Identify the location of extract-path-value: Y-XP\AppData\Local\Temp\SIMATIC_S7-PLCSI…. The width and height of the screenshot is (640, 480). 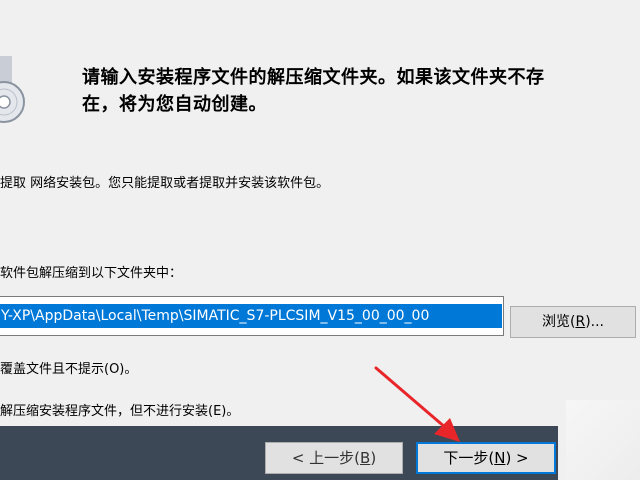
(251, 316).